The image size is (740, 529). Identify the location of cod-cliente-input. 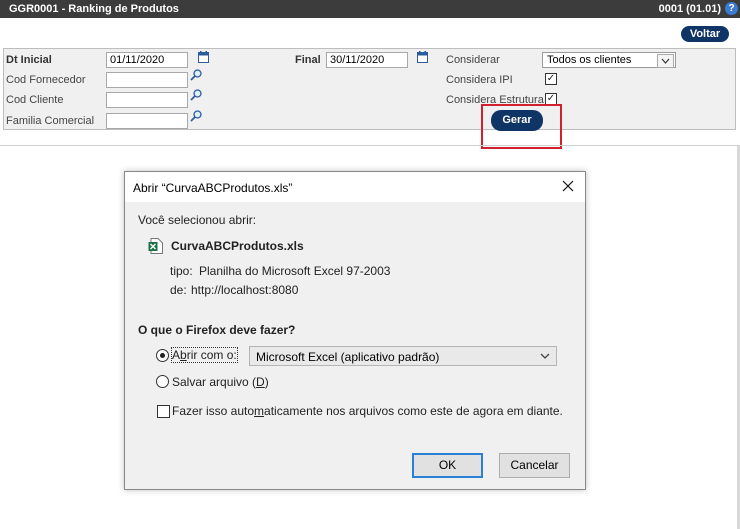
(147, 100).